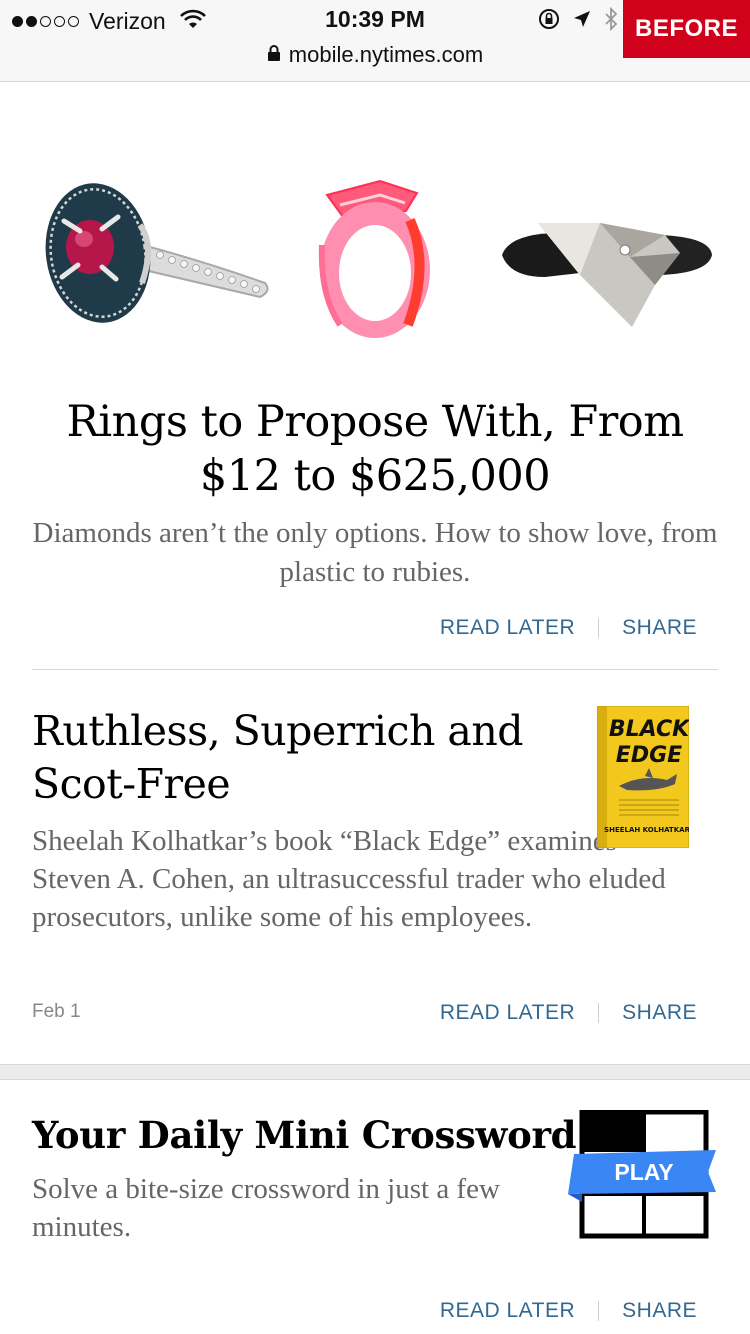 Image resolution: width=750 pixels, height=1334 pixels. Describe the element at coordinates (549, 21) in the screenshot. I see `orientation-lock-icon` at that location.